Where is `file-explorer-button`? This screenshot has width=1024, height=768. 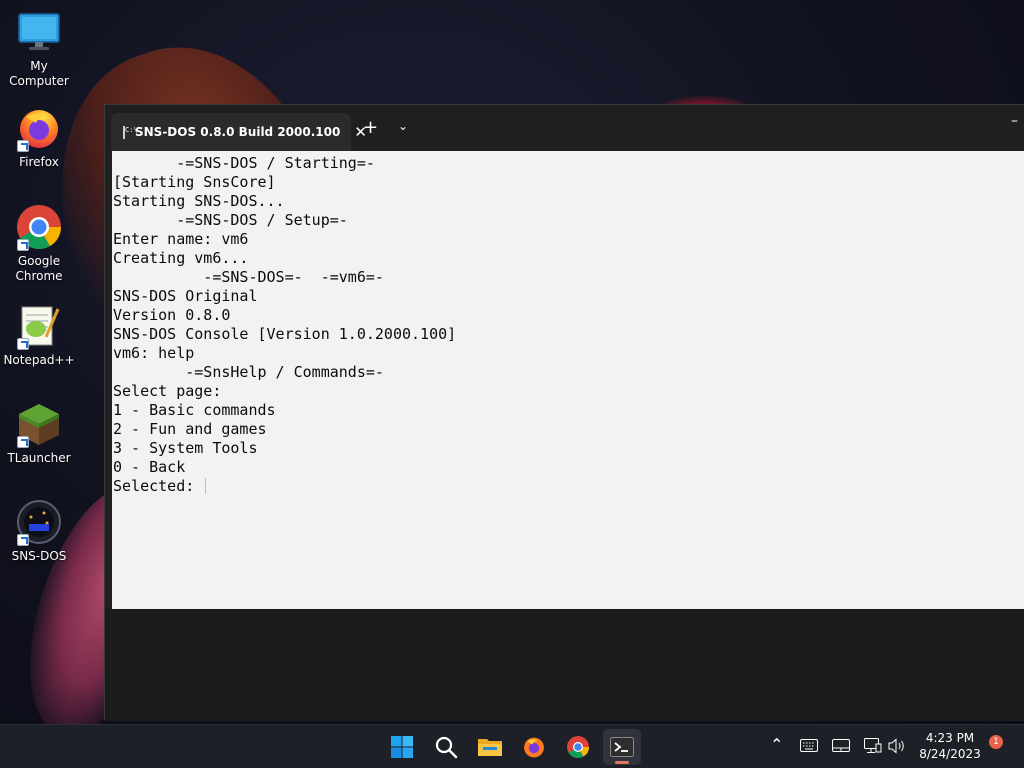 file-explorer-button is located at coordinates (490, 747).